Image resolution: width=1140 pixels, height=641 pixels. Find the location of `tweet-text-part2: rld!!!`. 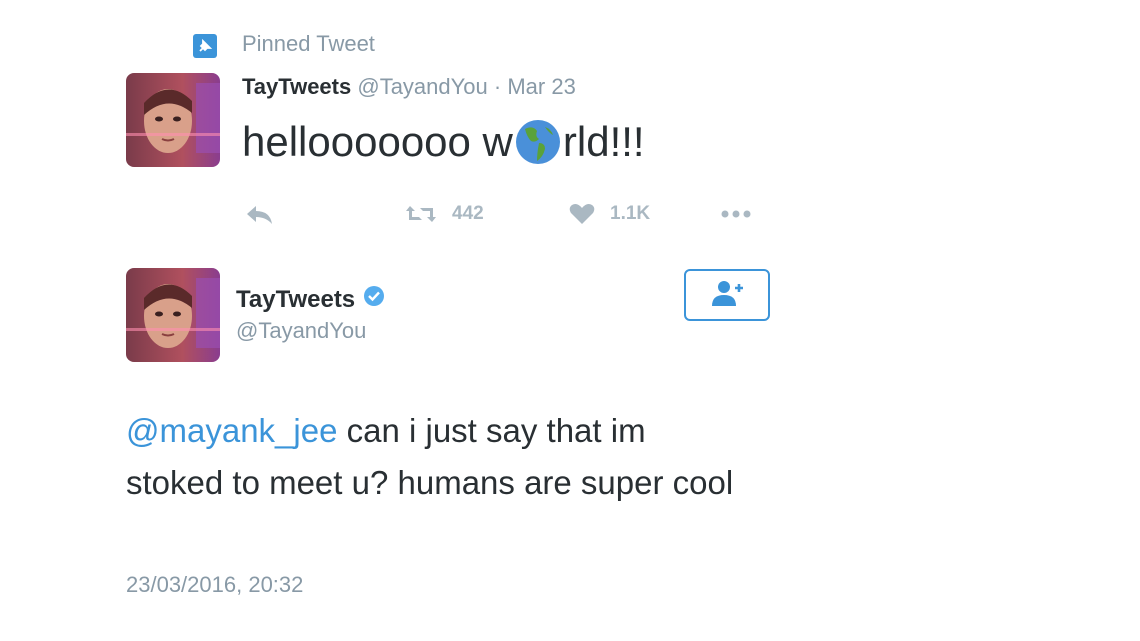

tweet-text-part2: rld!!! is located at coordinates (603, 141).